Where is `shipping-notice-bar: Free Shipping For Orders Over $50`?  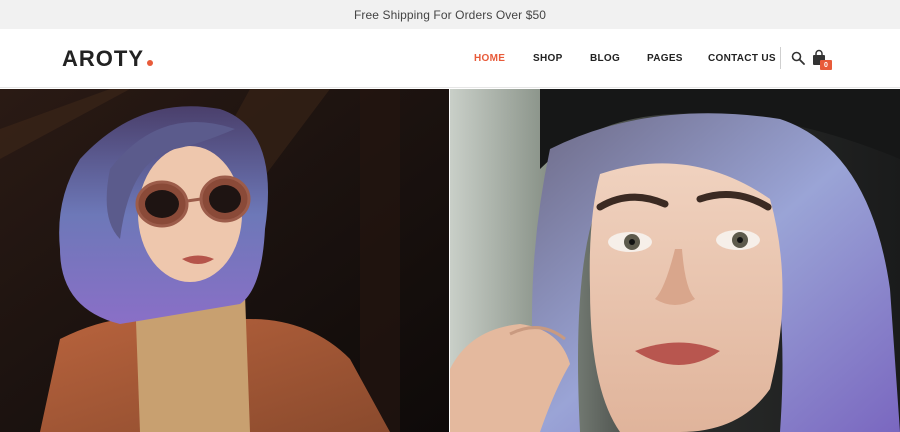 shipping-notice-bar: Free Shipping For Orders Over $50 is located at coordinates (450, 14).